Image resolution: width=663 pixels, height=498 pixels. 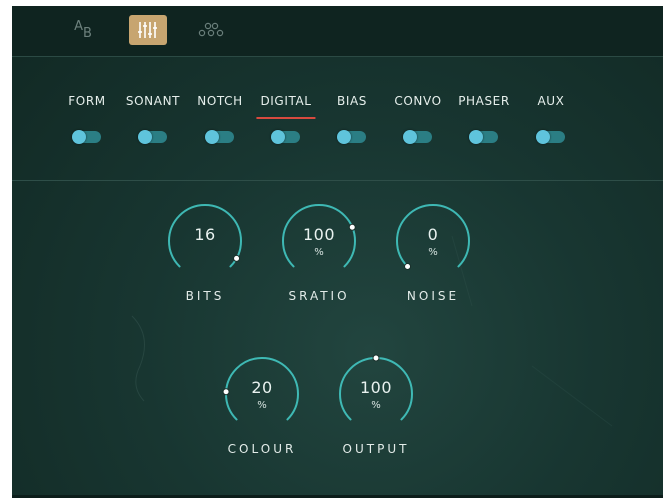 I want to click on mixer-button, so click(x=148, y=30).